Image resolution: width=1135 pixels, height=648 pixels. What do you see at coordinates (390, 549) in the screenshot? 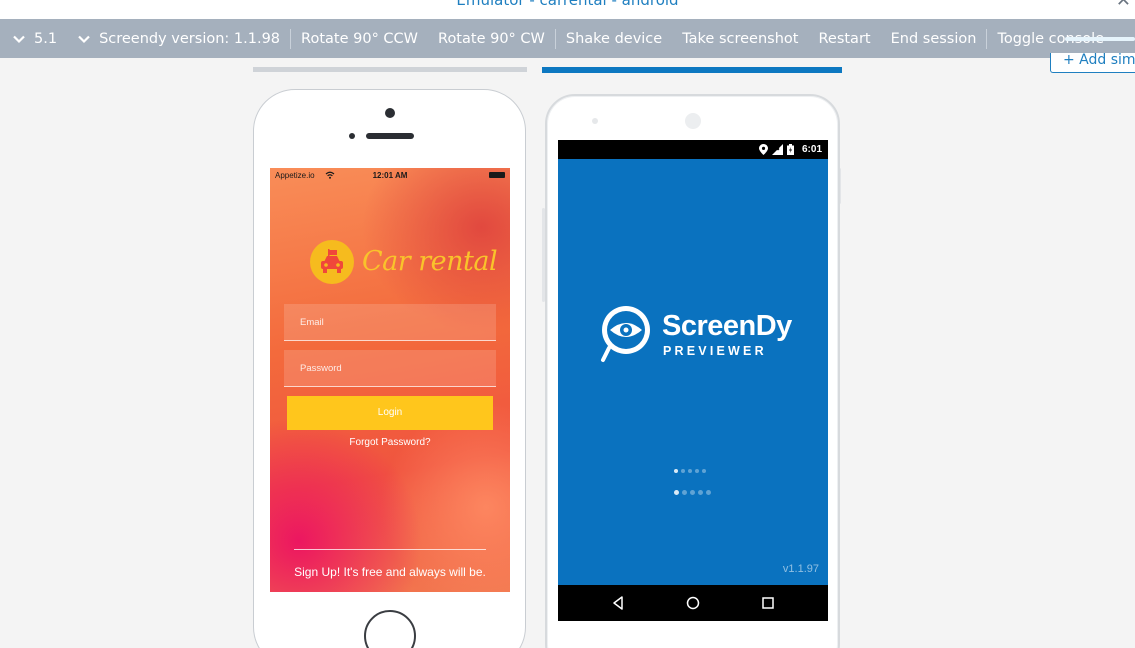
I see `signup-divider` at bounding box center [390, 549].